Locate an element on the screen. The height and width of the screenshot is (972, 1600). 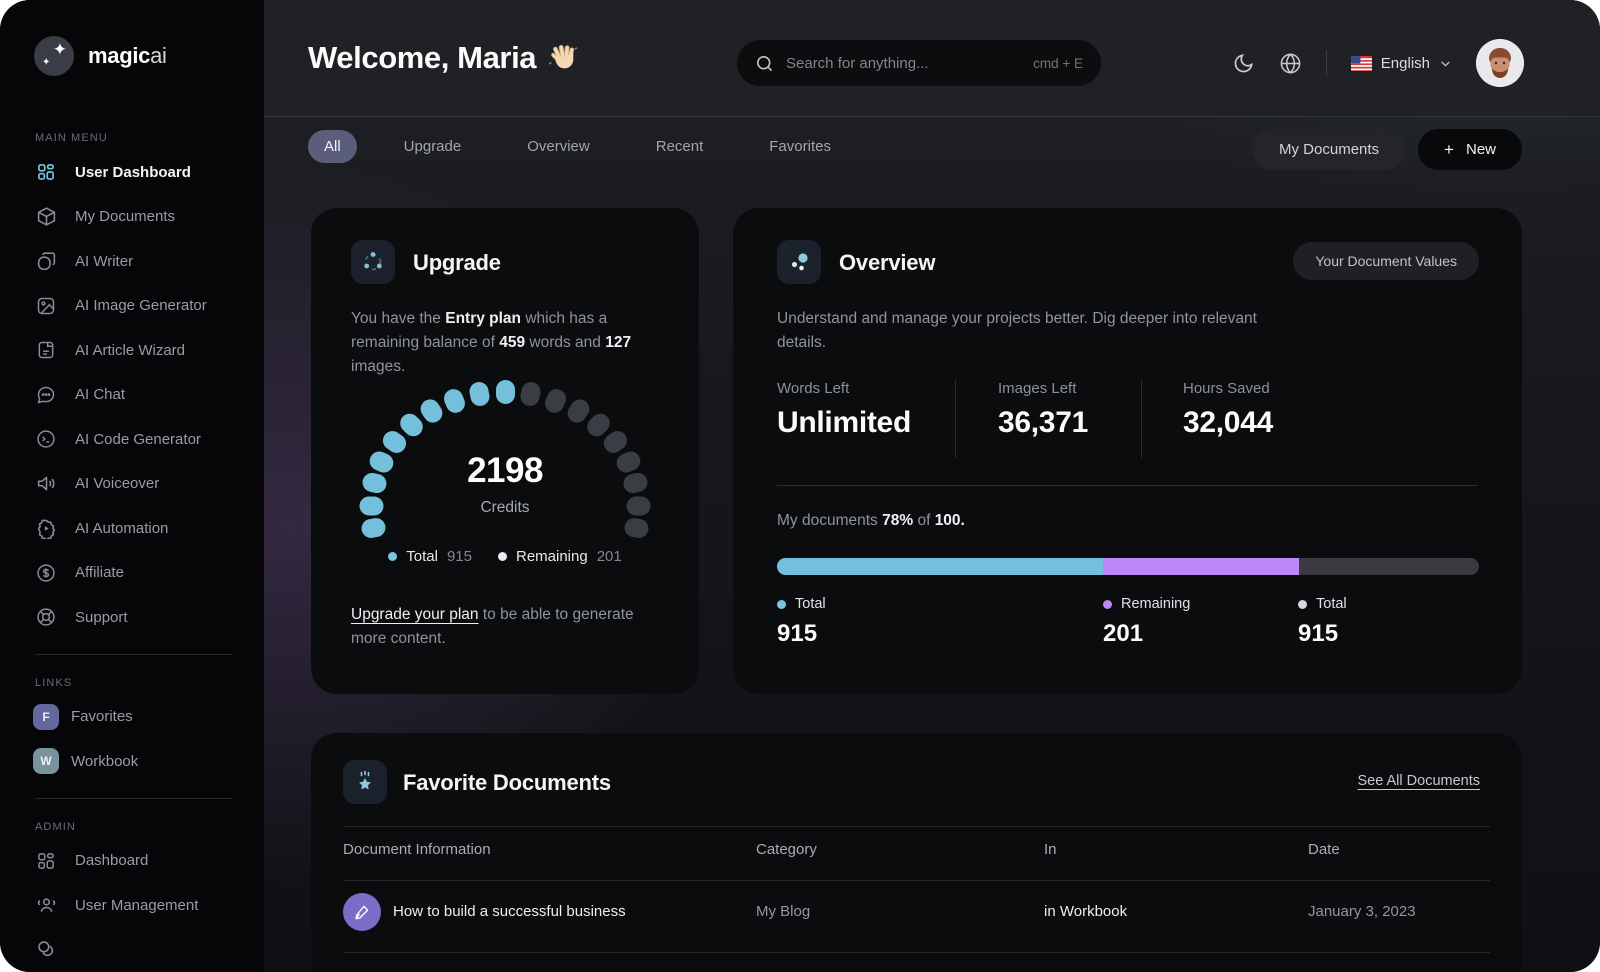
header-divider is located at coordinates (1326, 63).